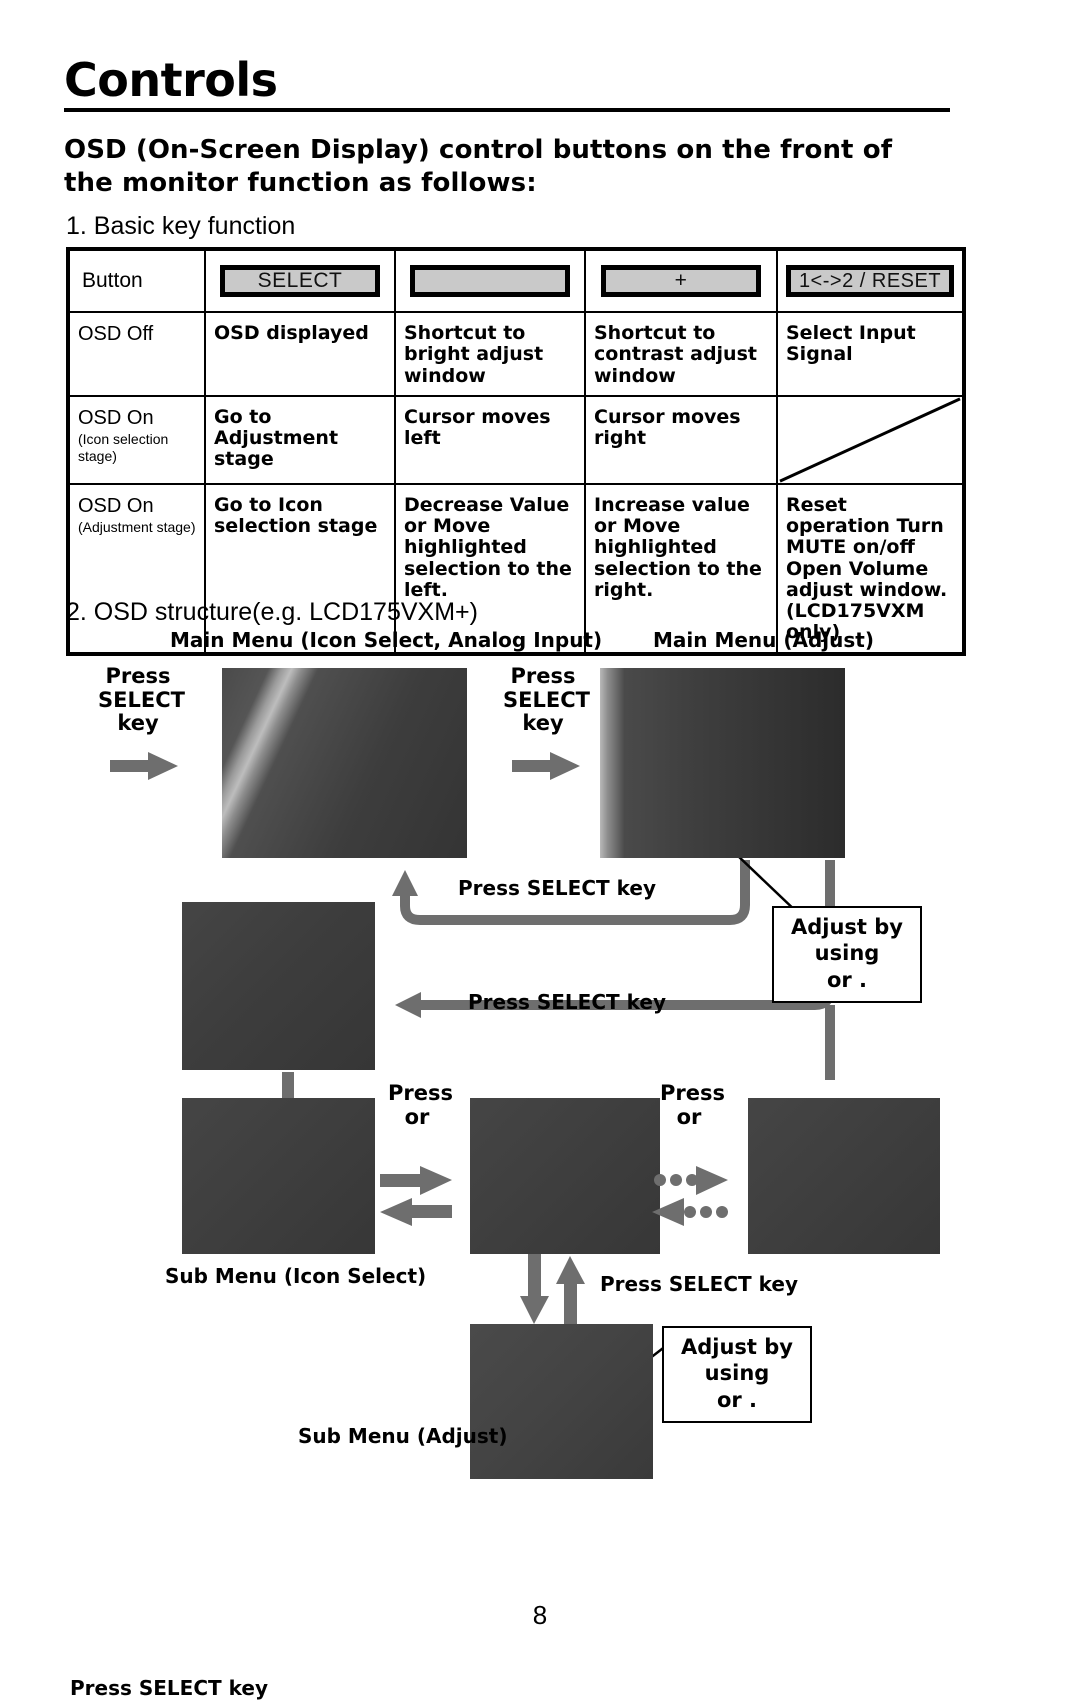 This screenshot has width=1080, height=1700. Describe the element at coordinates (763, 640) in the screenshot. I see `caption-main-menu-adjust: Main Menu (Adjust)` at that location.